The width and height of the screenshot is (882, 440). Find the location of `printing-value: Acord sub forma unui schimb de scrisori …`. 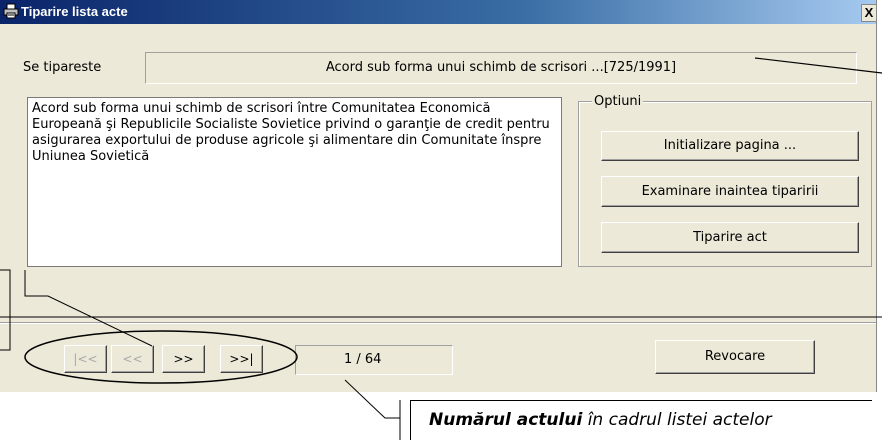

printing-value: Acord sub forma unui schimb de scrisori … is located at coordinates (501, 67).